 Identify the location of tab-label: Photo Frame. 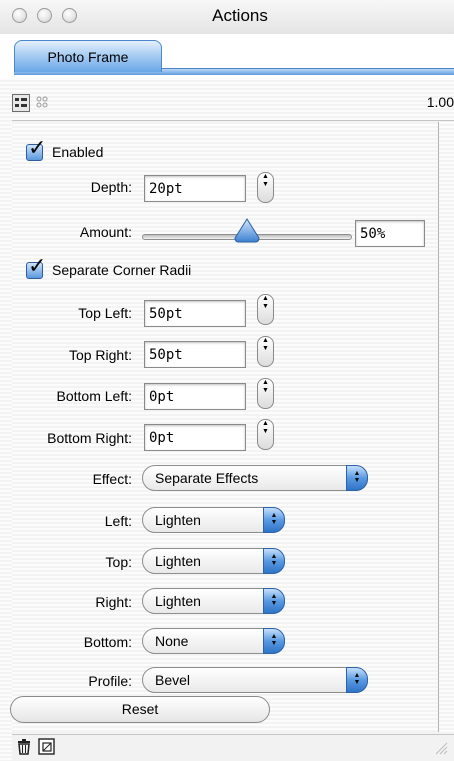
(88, 57).